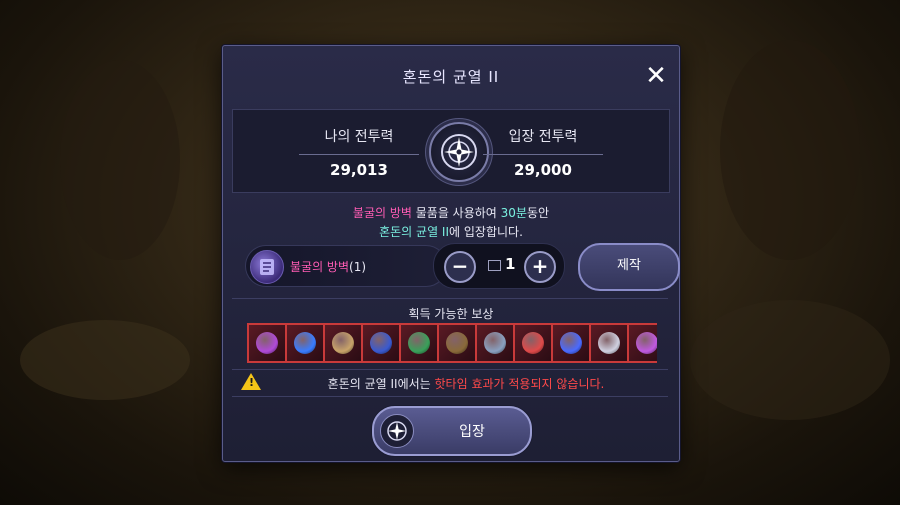  I want to click on enter-button-label: 입장, so click(472, 432).